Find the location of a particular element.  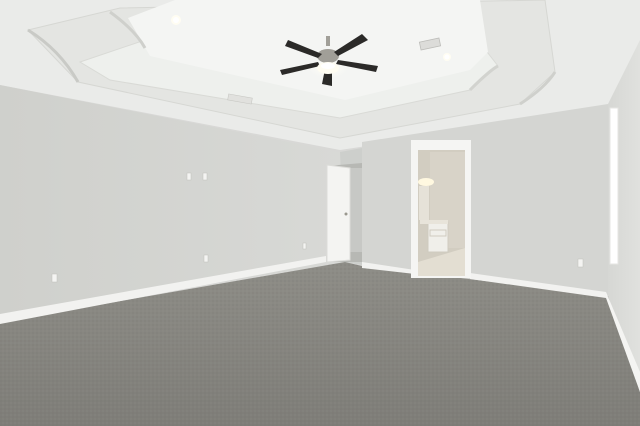

window is located at coordinates (614, 186).